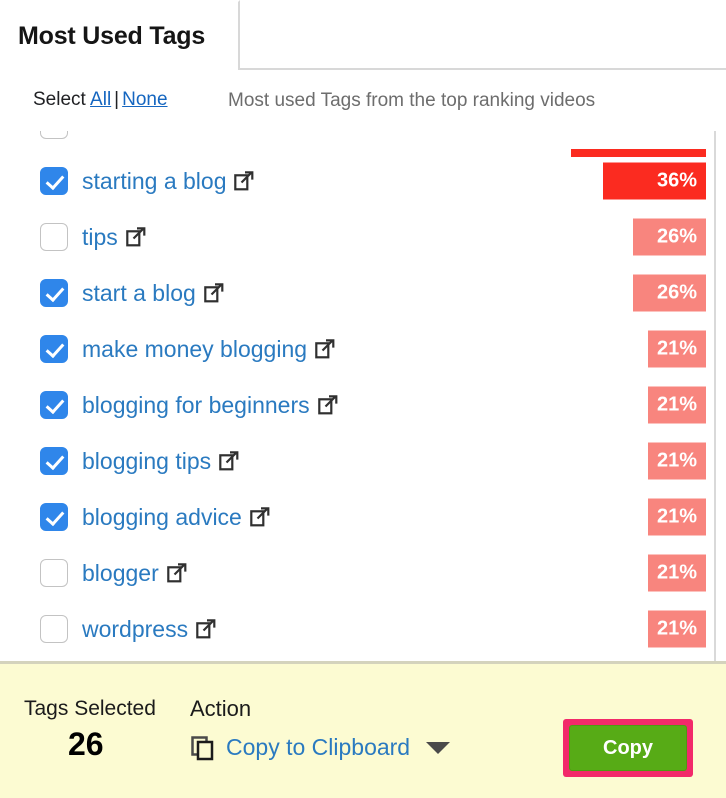 This screenshot has height=798, width=726. What do you see at coordinates (203, 748) in the screenshot?
I see `copy-to-clipboard-icon` at bounding box center [203, 748].